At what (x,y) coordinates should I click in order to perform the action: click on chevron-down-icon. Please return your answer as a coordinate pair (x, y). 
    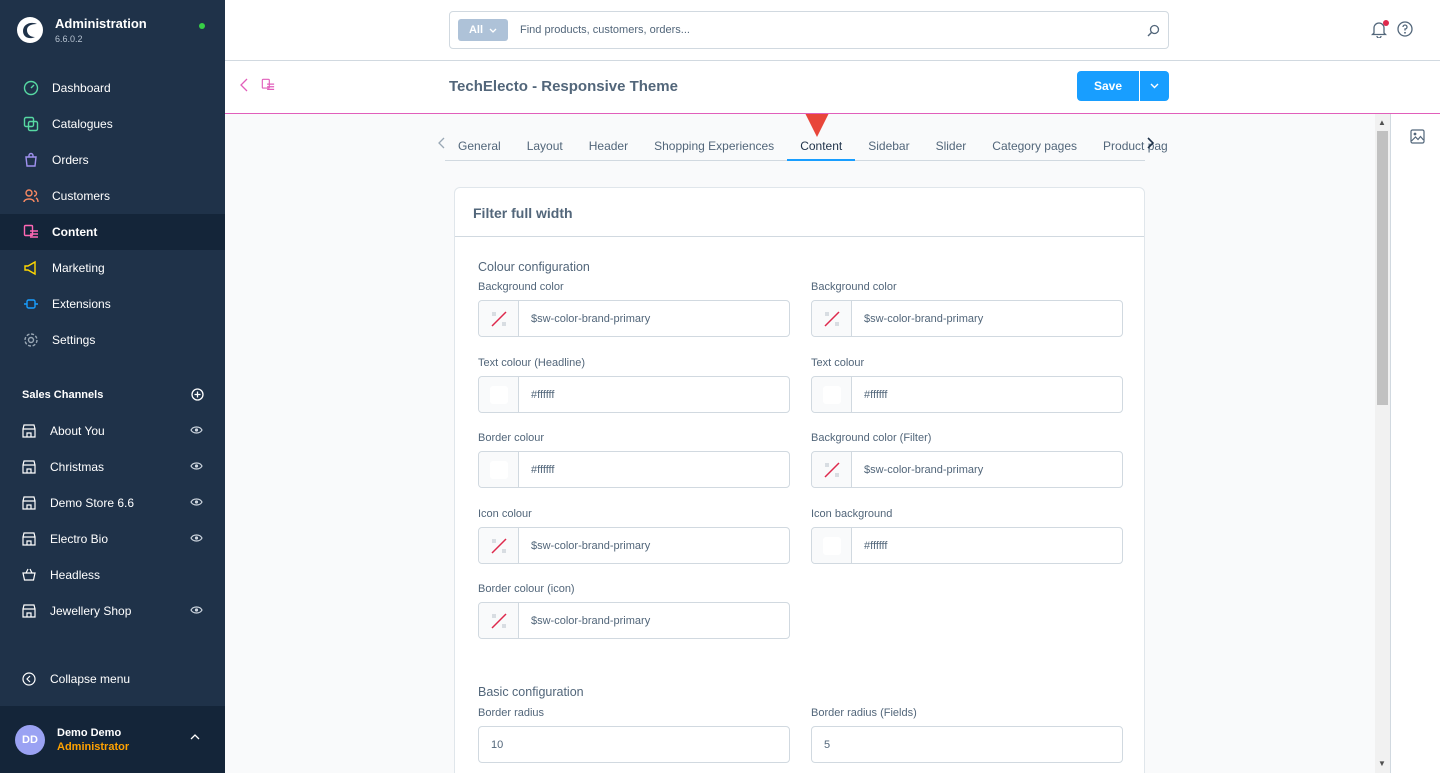
    Looking at the image, I should click on (1154, 86).